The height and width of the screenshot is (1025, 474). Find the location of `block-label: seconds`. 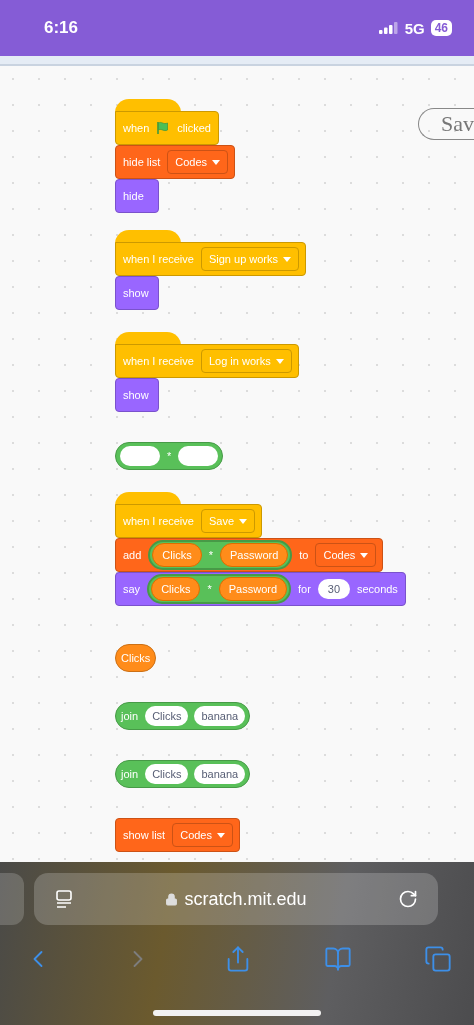

block-label: seconds is located at coordinates (377, 589).